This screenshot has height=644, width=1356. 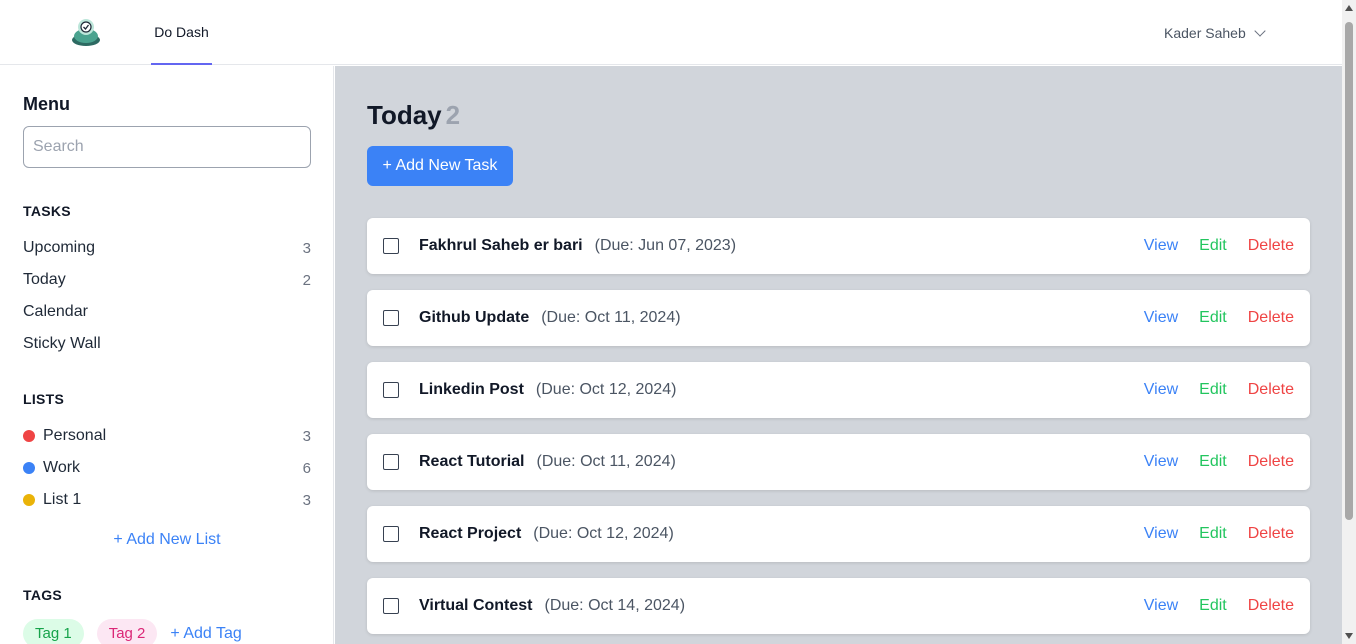 I want to click on sidebar-item-today: Today 2, so click(x=167, y=280).